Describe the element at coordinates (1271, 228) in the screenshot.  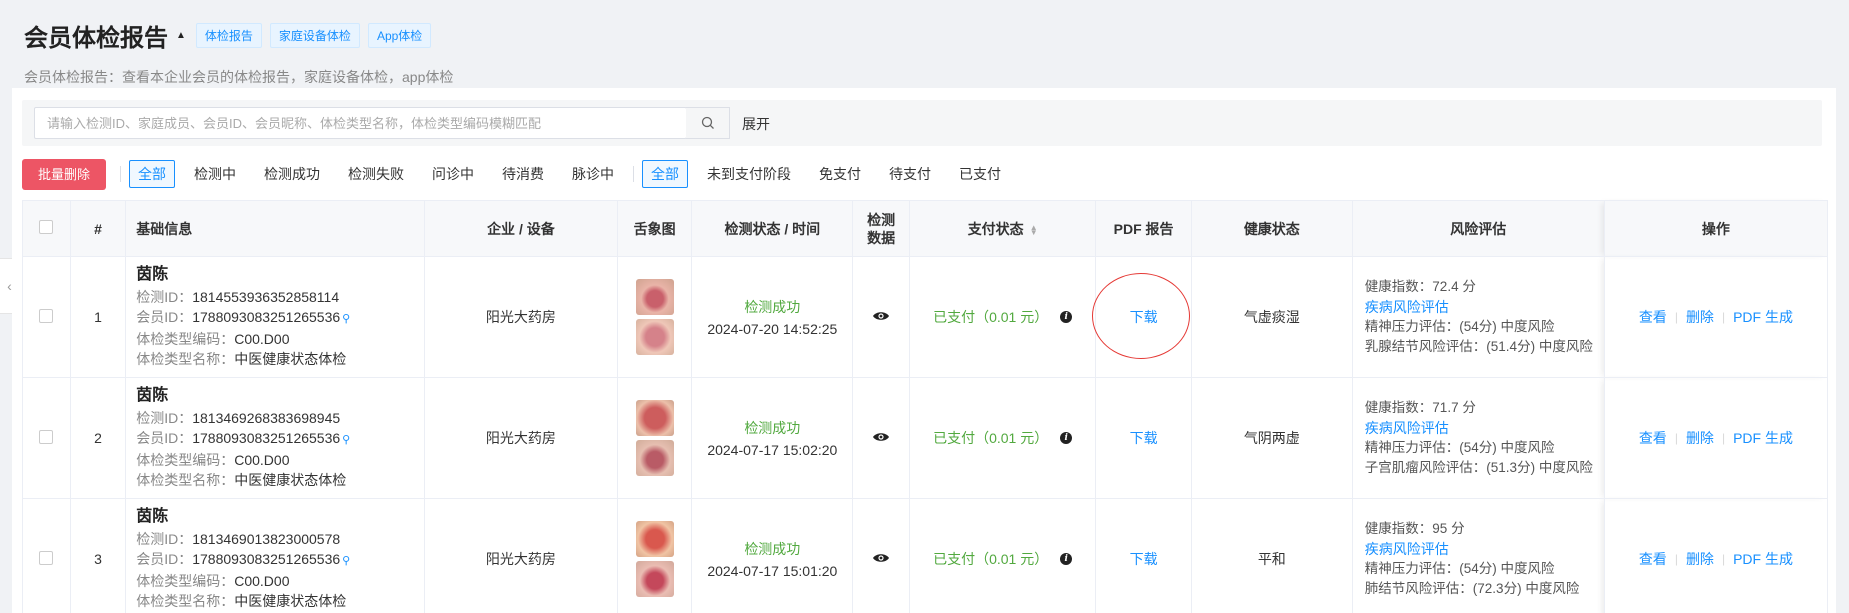
I see `col-health: 健康状态` at that location.